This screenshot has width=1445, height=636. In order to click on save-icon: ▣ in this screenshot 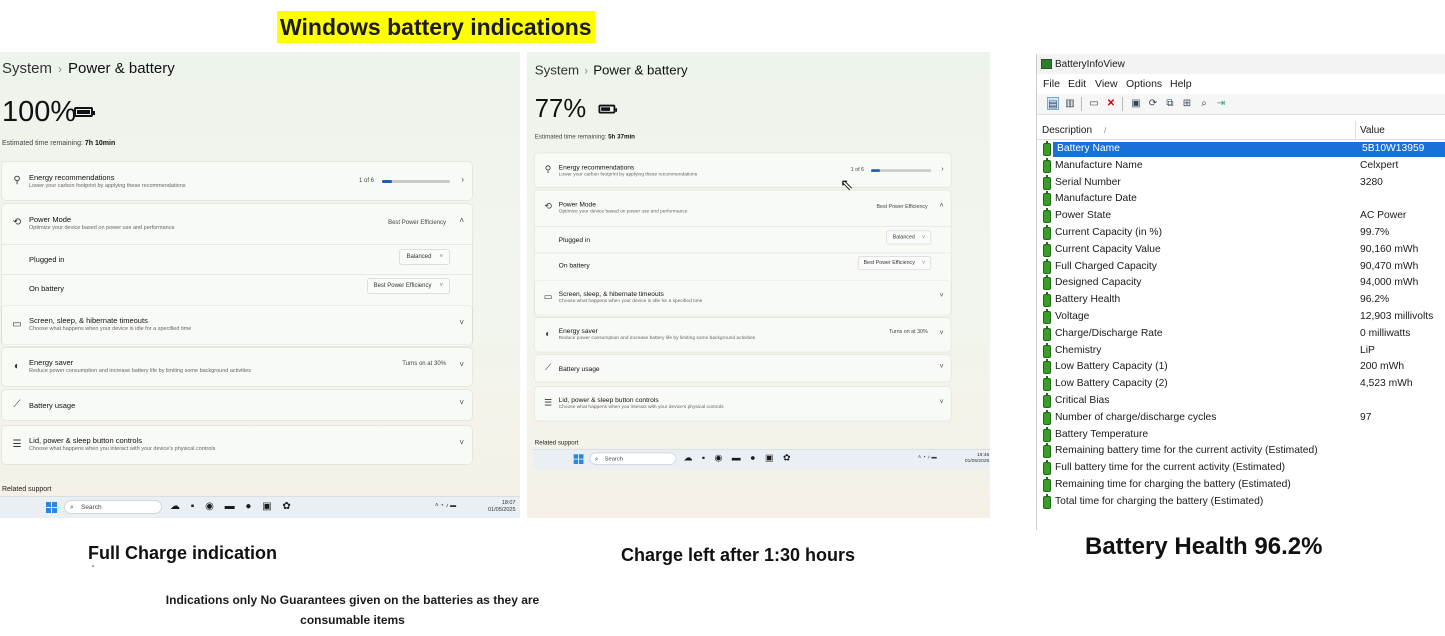, I will do `click(1136, 103)`.